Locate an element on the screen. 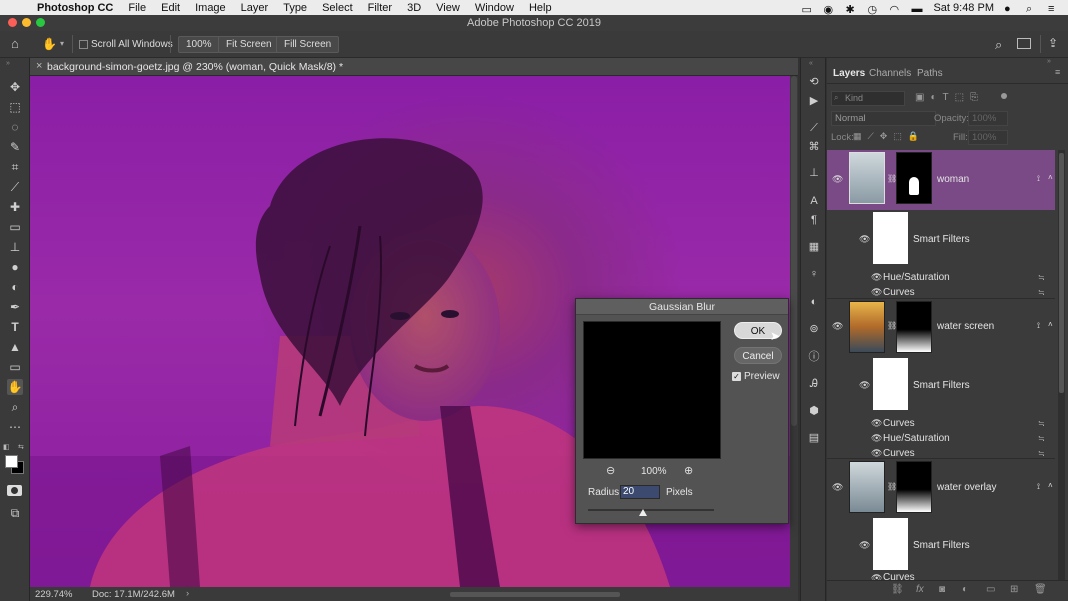 Image resolution: width=1068 pixels, height=601 pixels. layer-row-water-screen: 👁 ⛓ water screen ⟟ ˄ is located at coordinates (941, 327).